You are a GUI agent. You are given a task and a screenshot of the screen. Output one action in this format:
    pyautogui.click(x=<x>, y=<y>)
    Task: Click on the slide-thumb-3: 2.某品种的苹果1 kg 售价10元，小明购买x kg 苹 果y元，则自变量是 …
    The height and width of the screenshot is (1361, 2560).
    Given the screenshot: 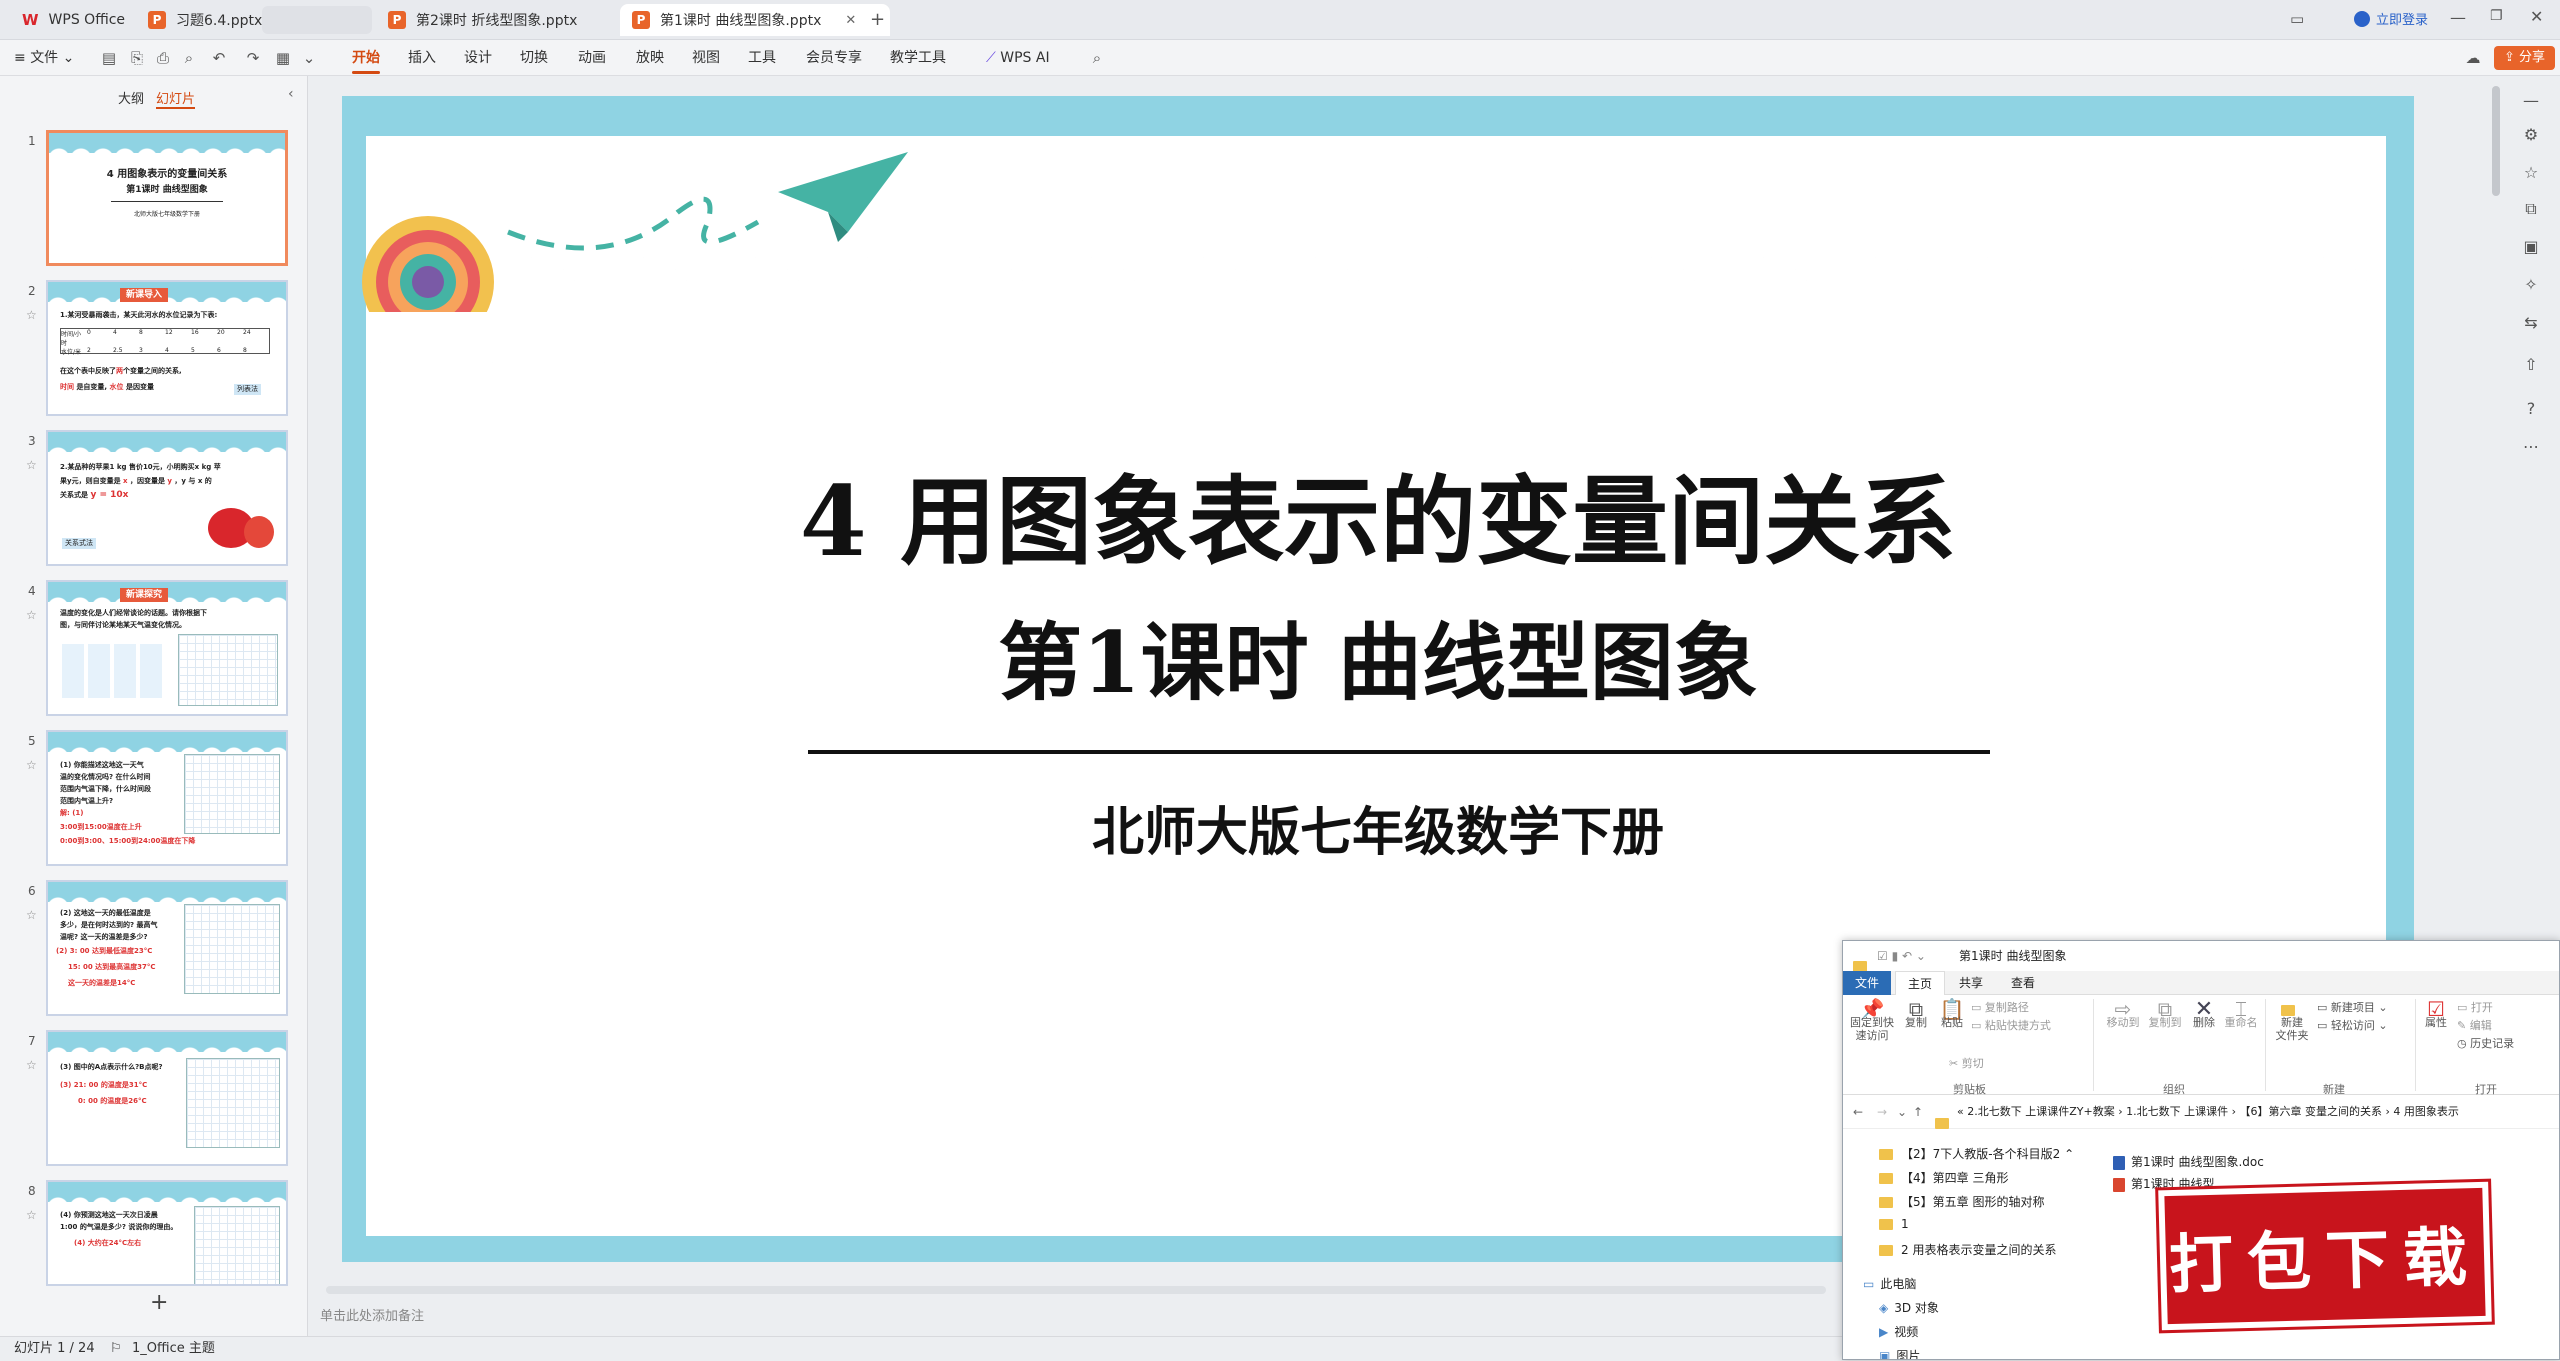 What is the action you would take?
    pyautogui.click(x=167, y=498)
    